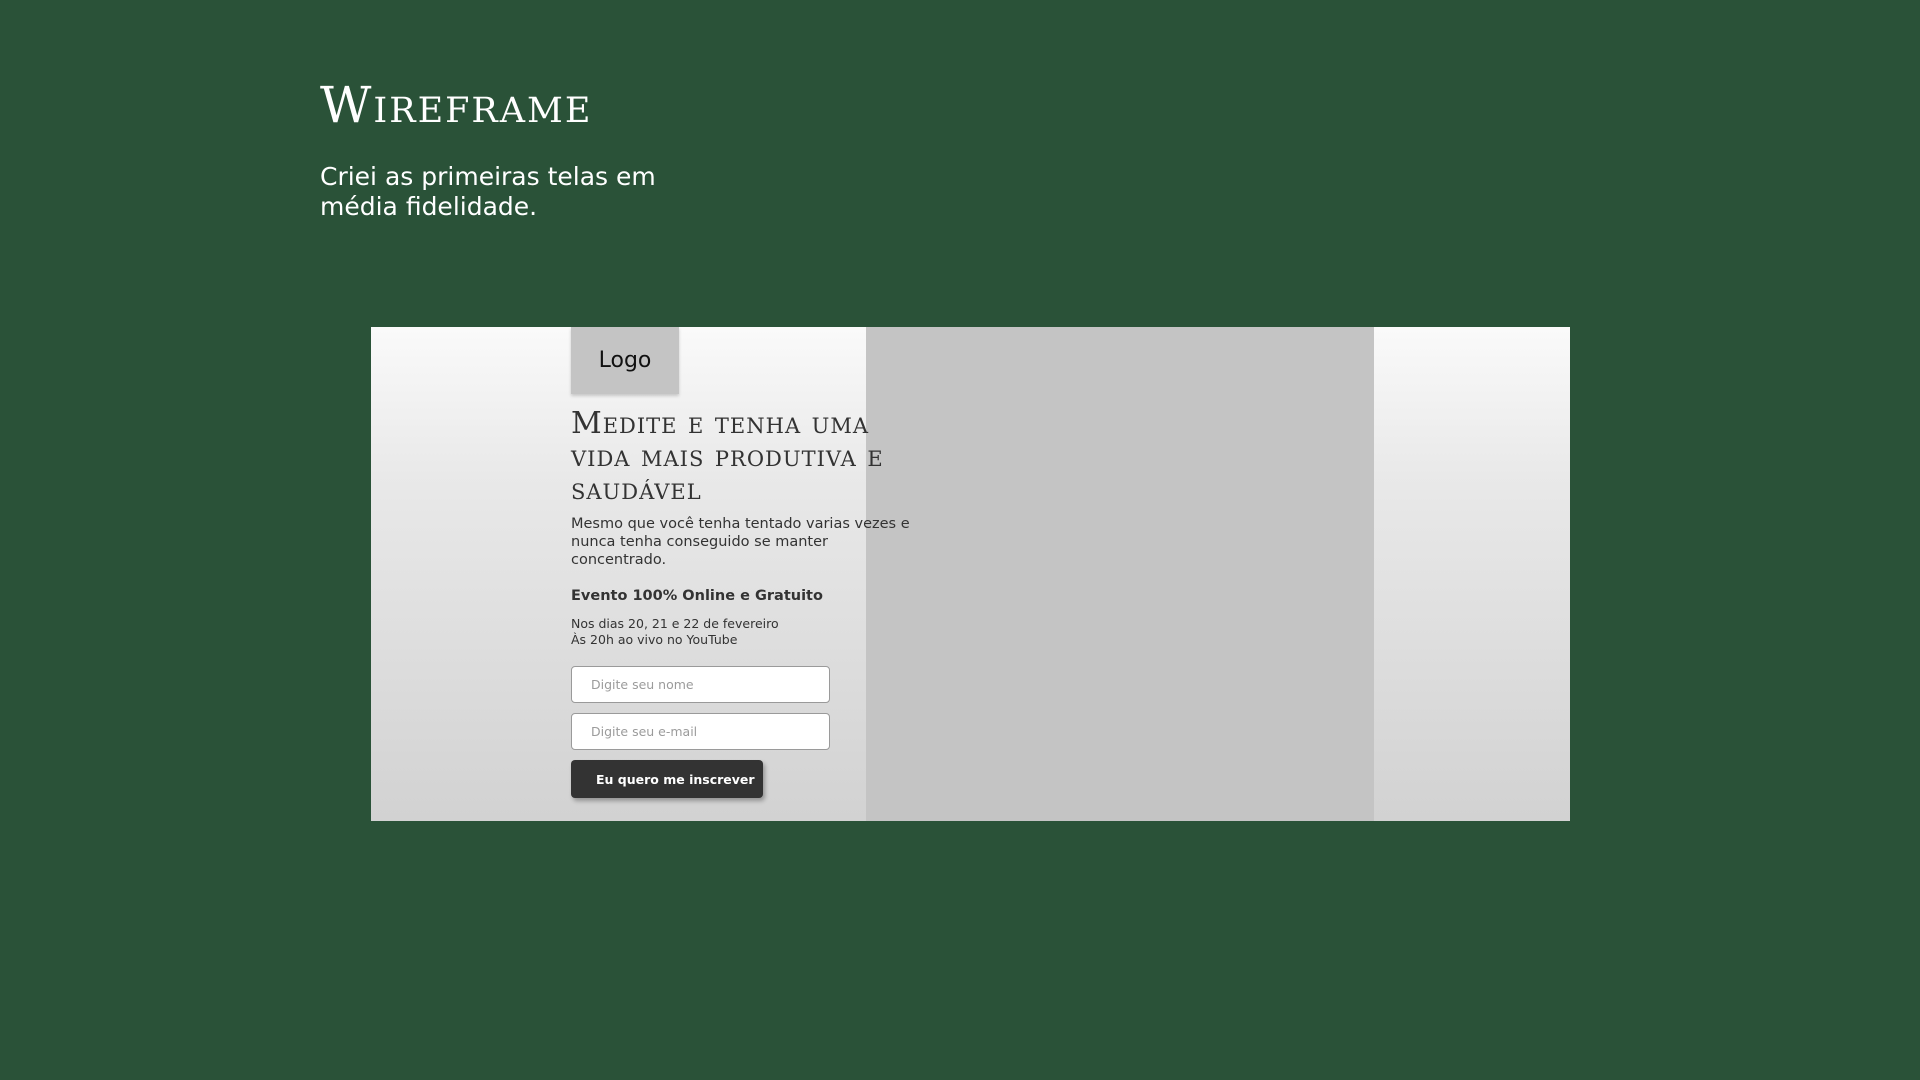 This screenshot has height=1080, width=1920. Describe the element at coordinates (697, 596) in the screenshot. I see `event-heading: Evento 100% Online e Gratuito` at that location.